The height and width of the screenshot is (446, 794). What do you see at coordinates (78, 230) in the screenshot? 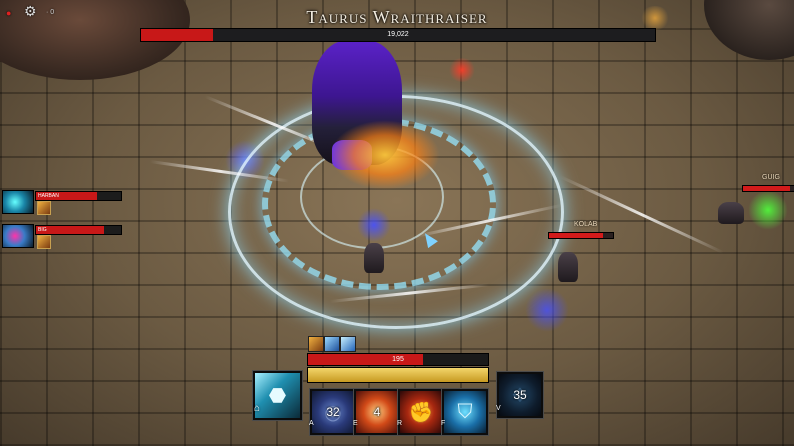
I see `party-health-bar: BIG` at bounding box center [78, 230].